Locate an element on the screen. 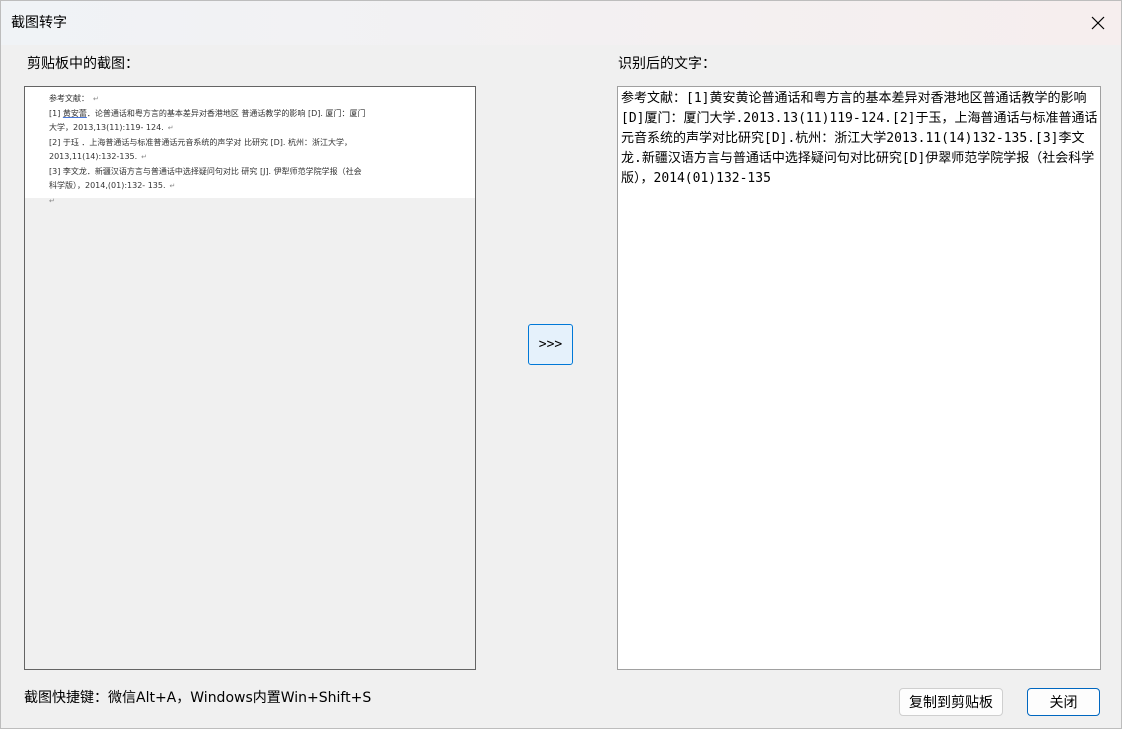 This screenshot has width=1122, height=729. close-icon is located at coordinates (1098, 23).